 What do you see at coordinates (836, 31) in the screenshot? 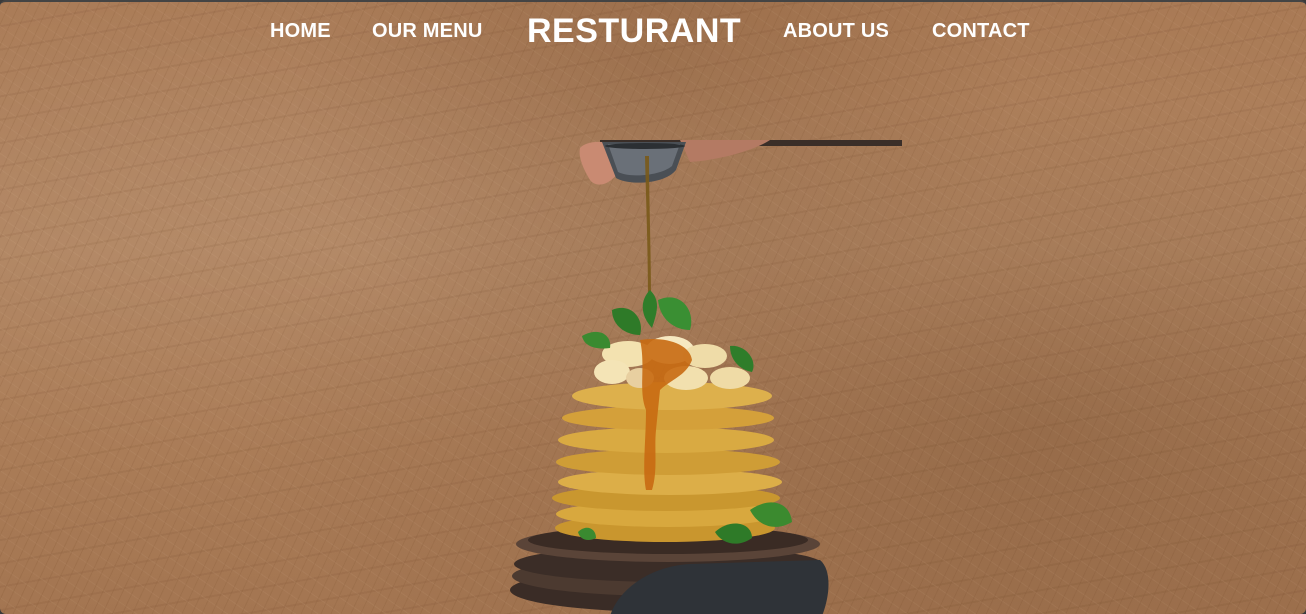
I see `nav-about-us-link: ABOUT US` at bounding box center [836, 31].